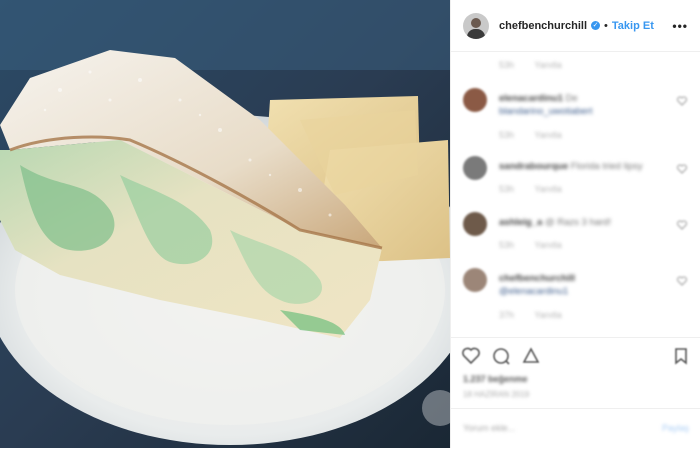 The height and width of the screenshot is (449, 700). What do you see at coordinates (606, 166) in the screenshot?
I see `comment-body: Florida tried lipsy` at bounding box center [606, 166].